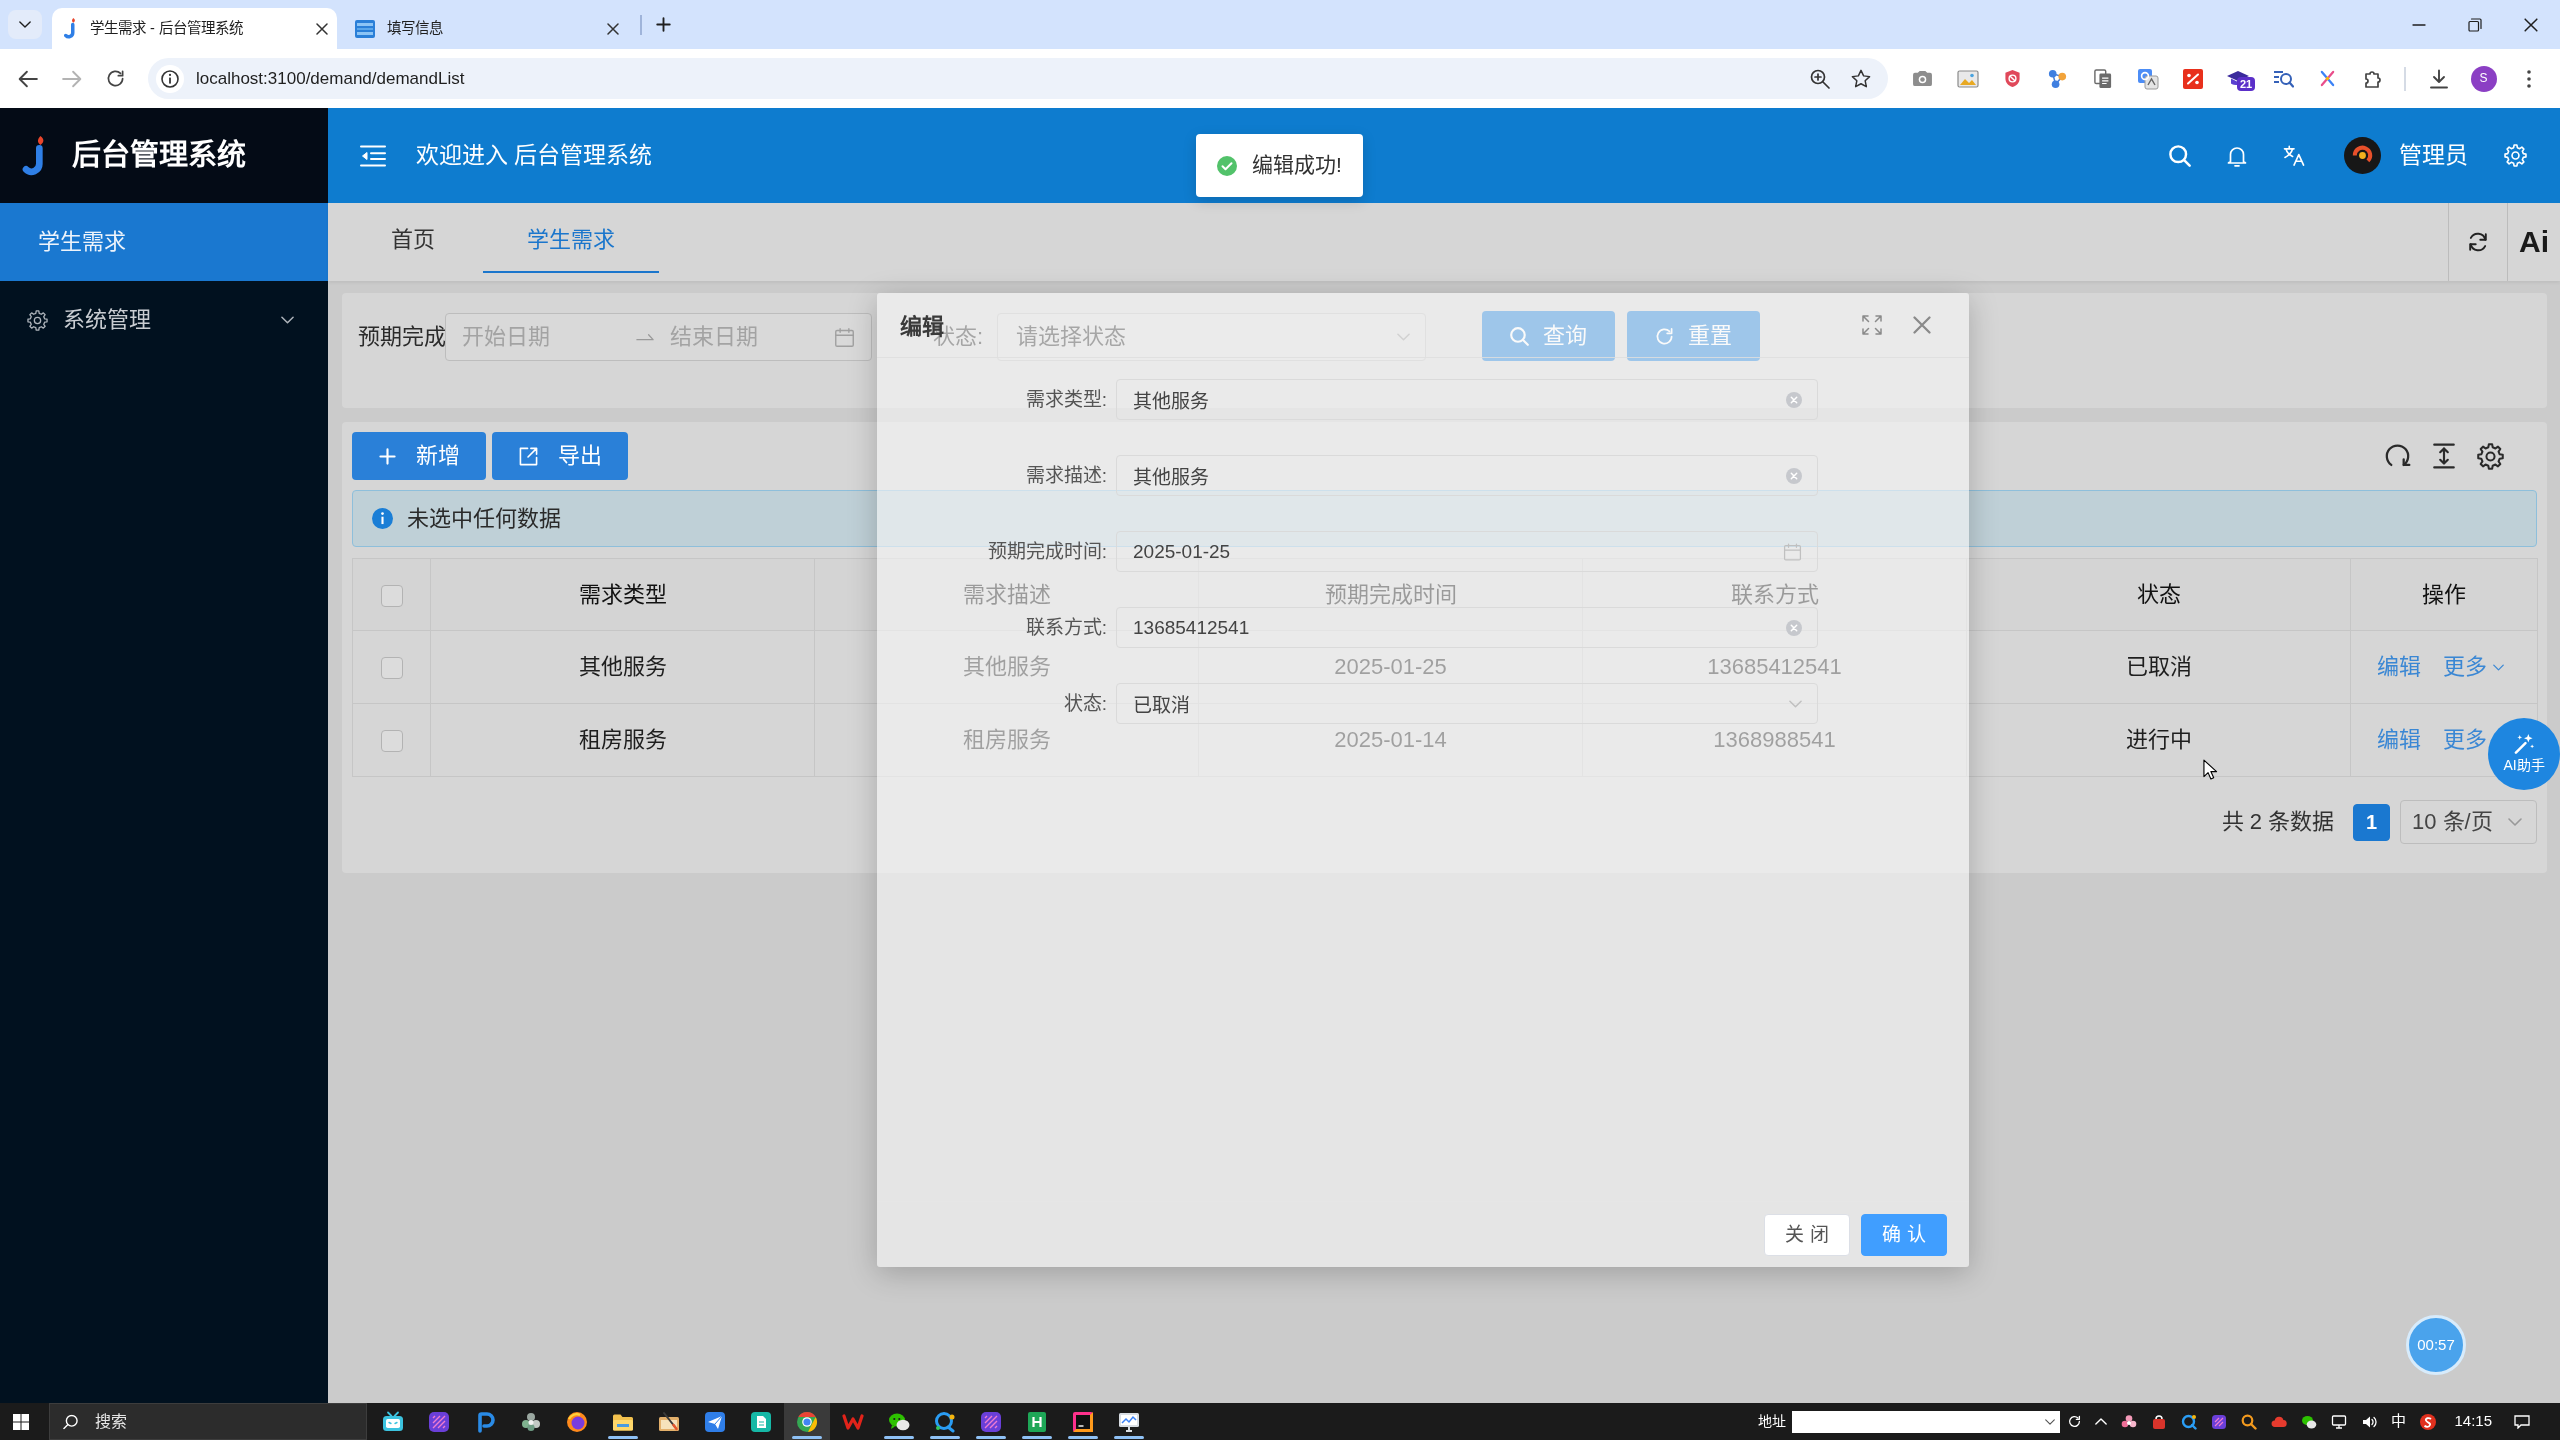 The image size is (2560, 1440). What do you see at coordinates (484, 518) in the screenshot?
I see `alert-text: 未选中任何数据` at bounding box center [484, 518].